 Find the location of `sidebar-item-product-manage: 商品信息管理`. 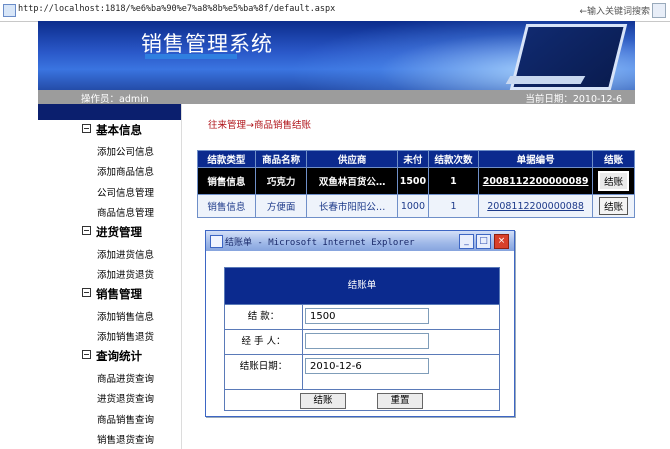

sidebar-item-product-manage: 商品信息管理 is located at coordinates (125, 212).